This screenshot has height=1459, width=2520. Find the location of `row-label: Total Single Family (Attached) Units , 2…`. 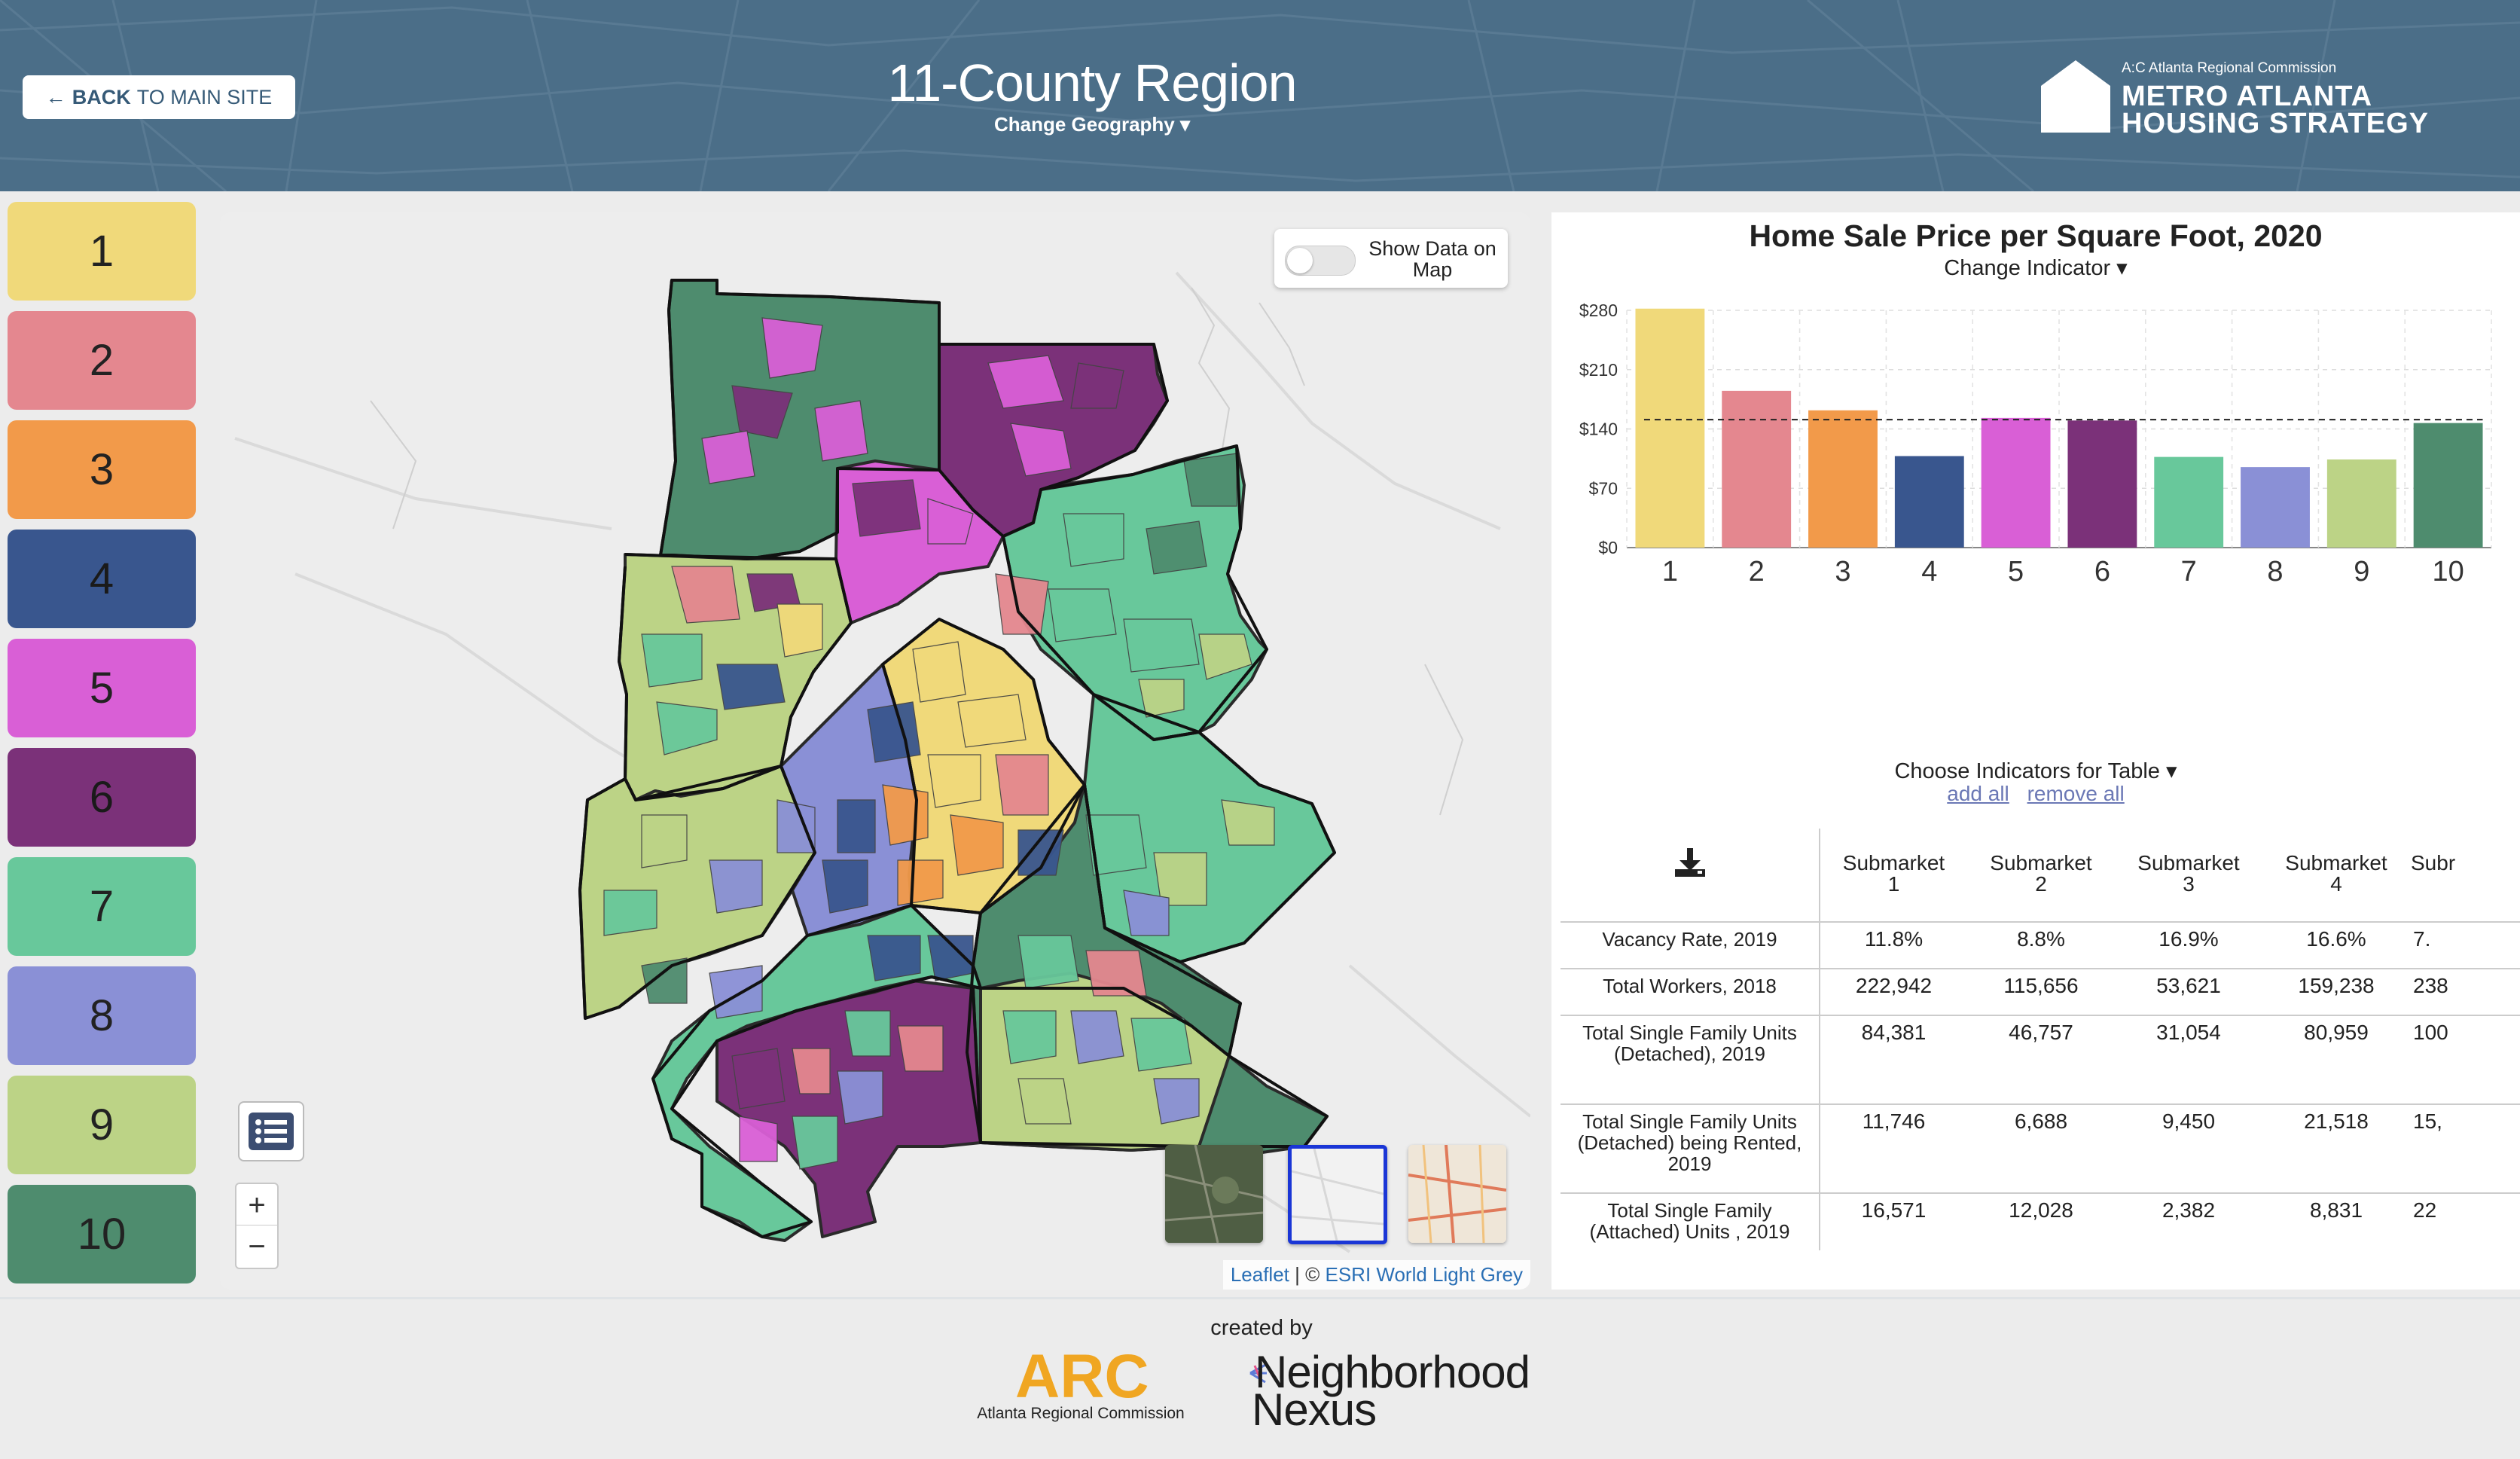

row-label: Total Single Family (Attached) Units , 2… is located at coordinates (1690, 1221).